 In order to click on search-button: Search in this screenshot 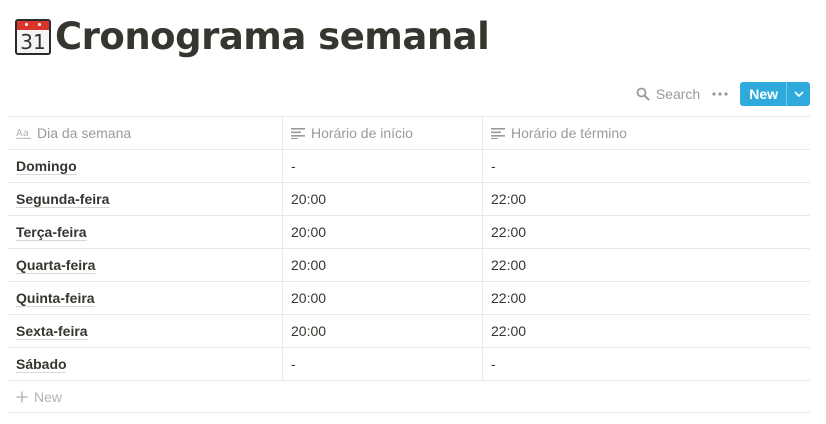, I will do `click(668, 94)`.